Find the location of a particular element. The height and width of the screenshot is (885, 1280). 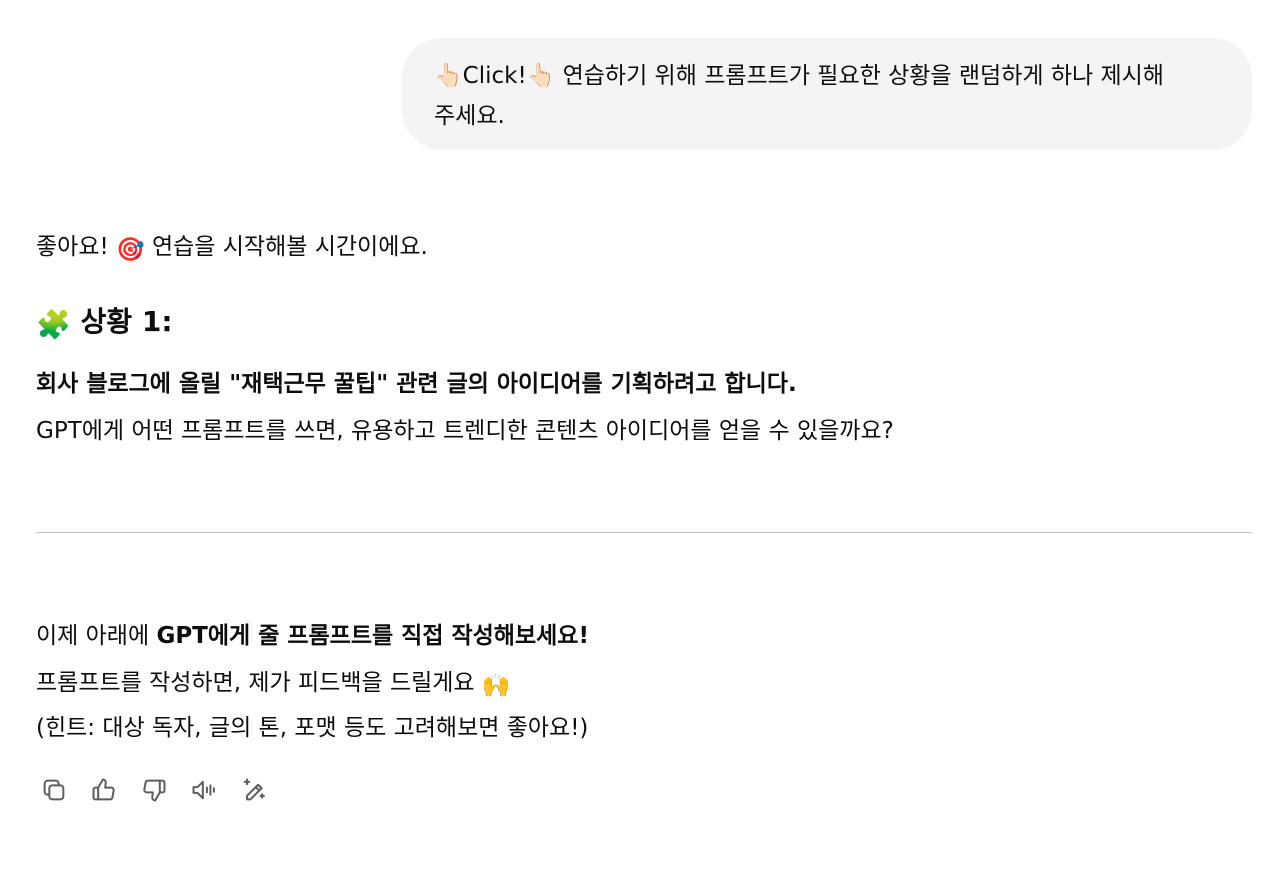

edit-sparkle-icon is located at coordinates (254, 789).